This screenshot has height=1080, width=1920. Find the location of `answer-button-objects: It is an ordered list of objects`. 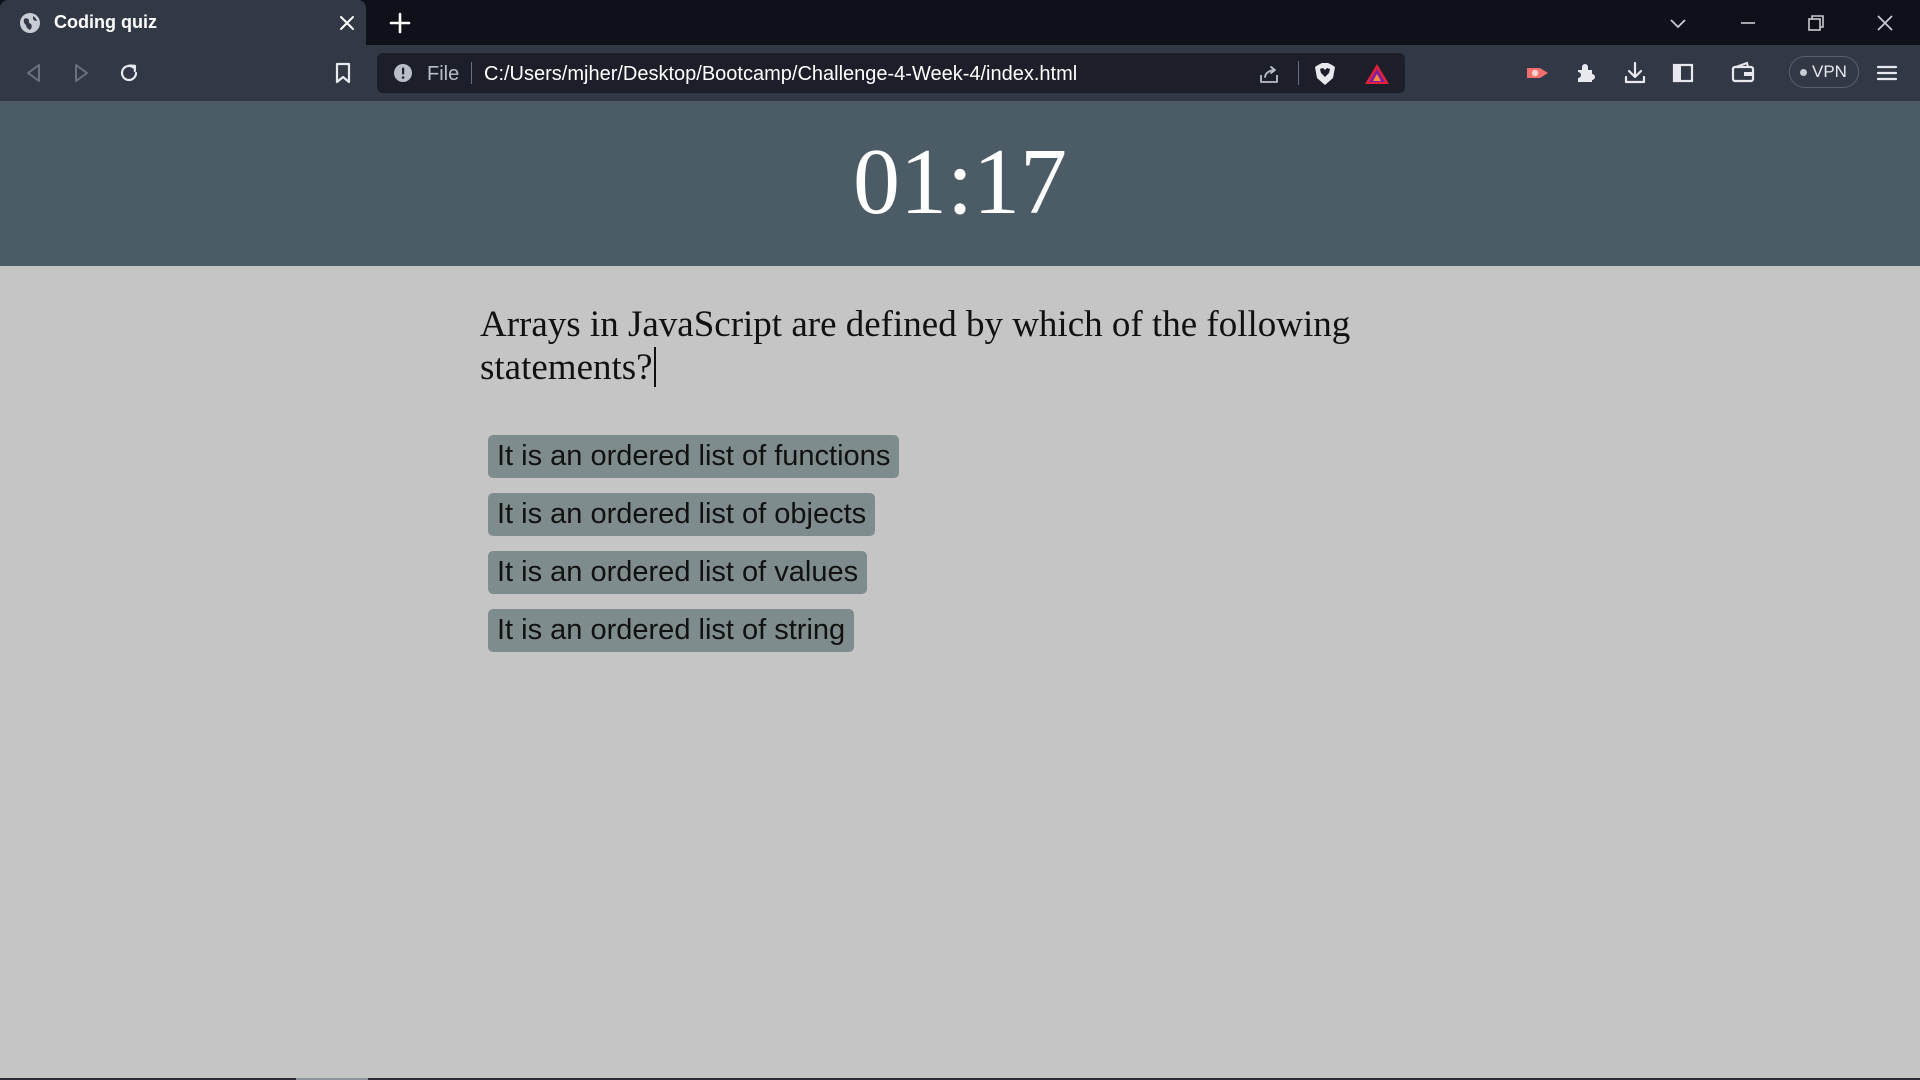

answer-button-objects: It is an ordered list of objects is located at coordinates (682, 514).